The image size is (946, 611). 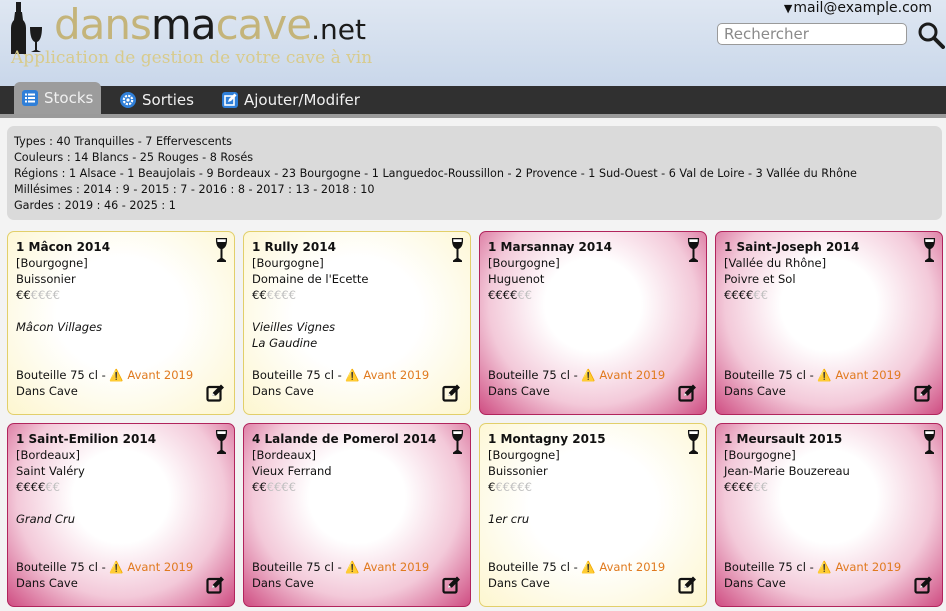 I want to click on wine-title: 1 Marsannay 2014, so click(x=550, y=247).